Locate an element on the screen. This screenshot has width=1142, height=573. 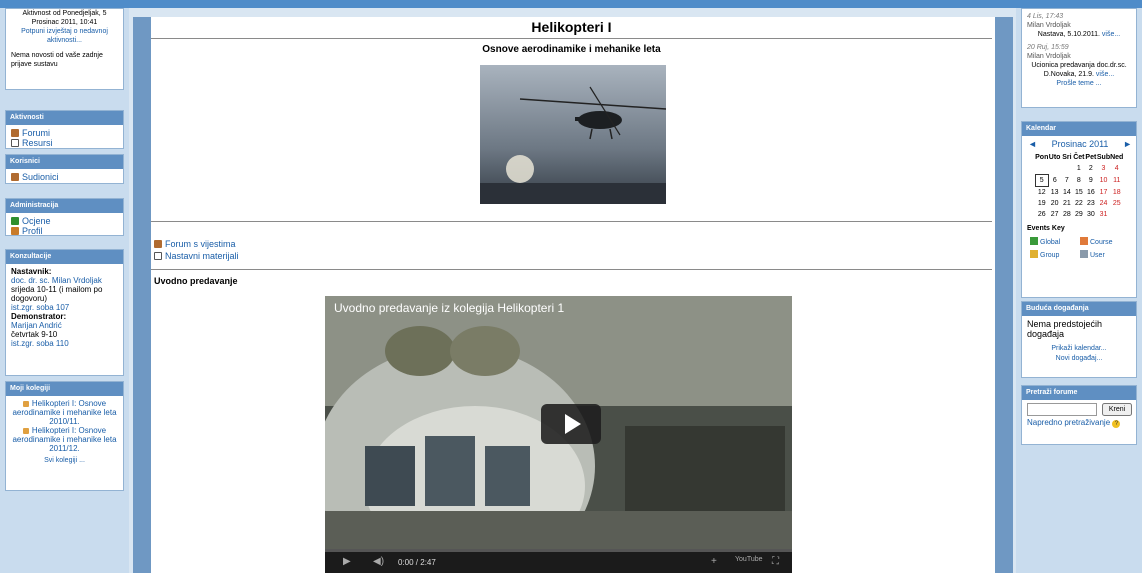
key-group: Group is located at coordinates (1055, 255).